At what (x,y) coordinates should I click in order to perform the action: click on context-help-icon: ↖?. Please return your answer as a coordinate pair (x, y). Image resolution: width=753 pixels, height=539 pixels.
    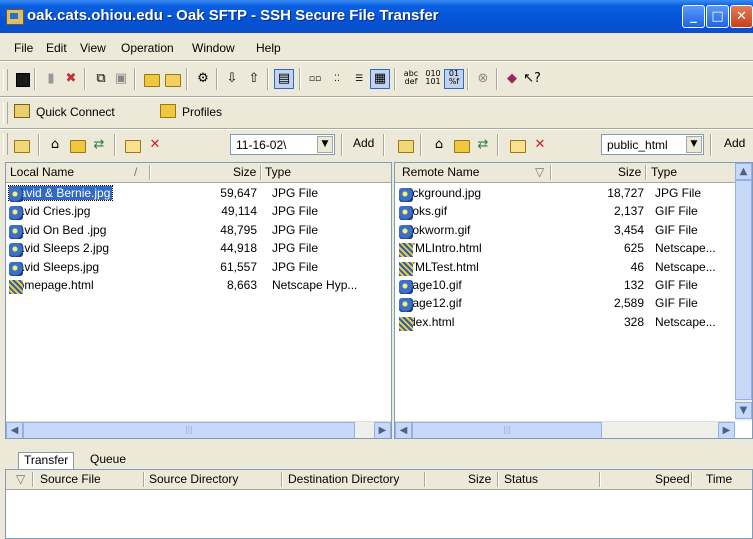
    Looking at the image, I should click on (532, 79).